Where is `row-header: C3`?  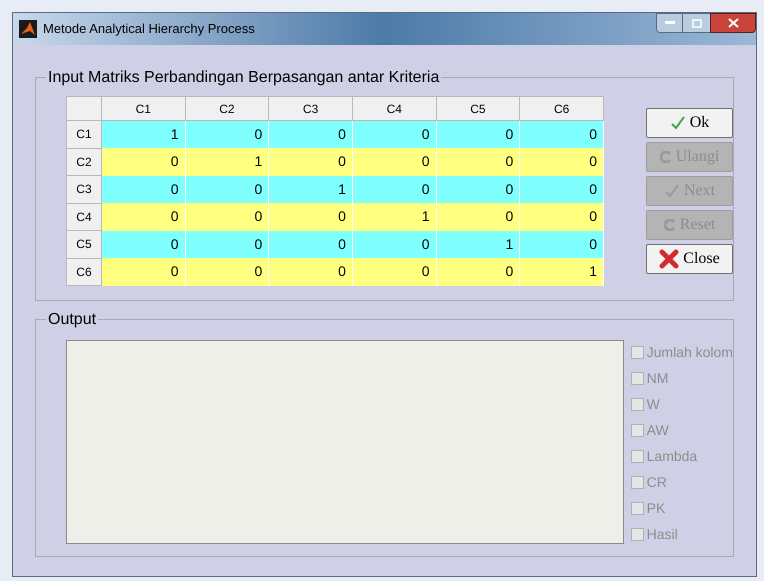
row-header: C3 is located at coordinates (84, 189).